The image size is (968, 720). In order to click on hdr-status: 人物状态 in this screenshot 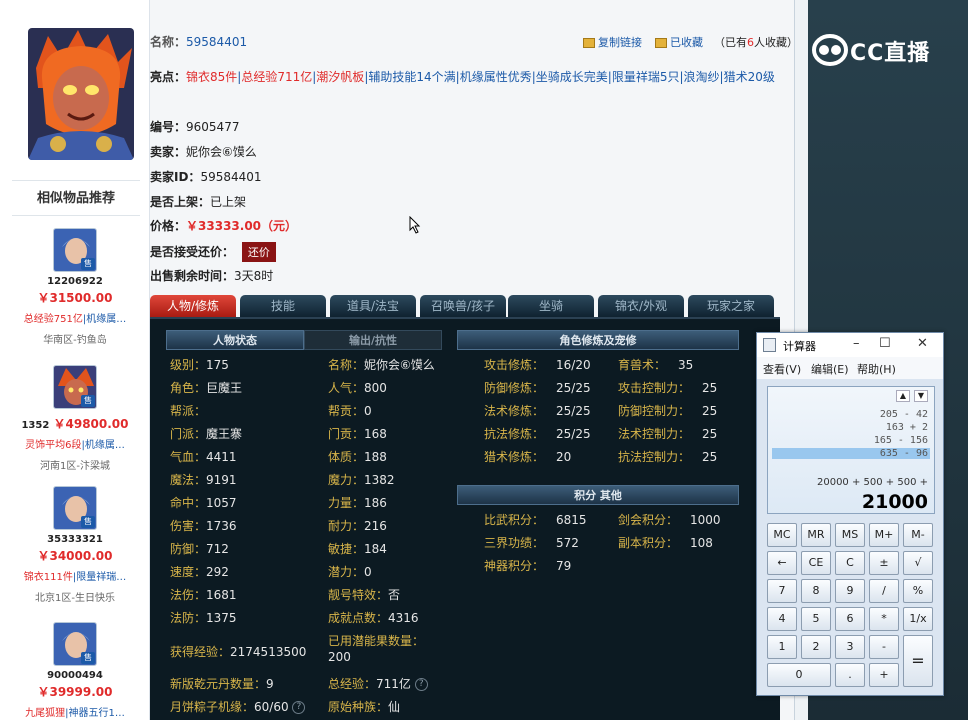, I will do `click(235, 340)`.